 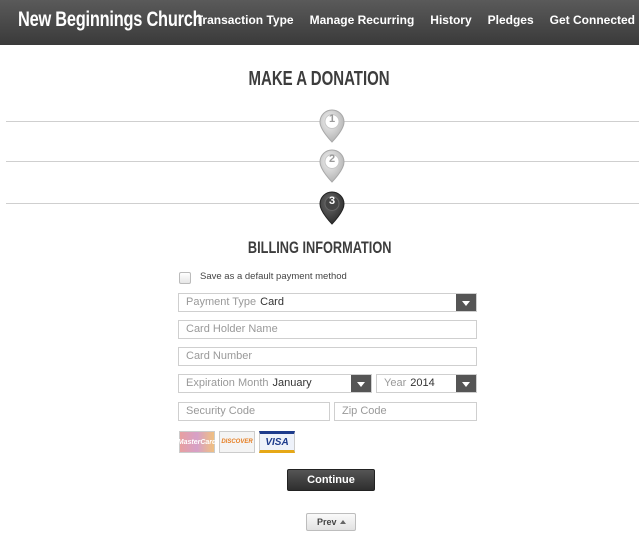 I want to click on nav-history: History, so click(x=450, y=20).